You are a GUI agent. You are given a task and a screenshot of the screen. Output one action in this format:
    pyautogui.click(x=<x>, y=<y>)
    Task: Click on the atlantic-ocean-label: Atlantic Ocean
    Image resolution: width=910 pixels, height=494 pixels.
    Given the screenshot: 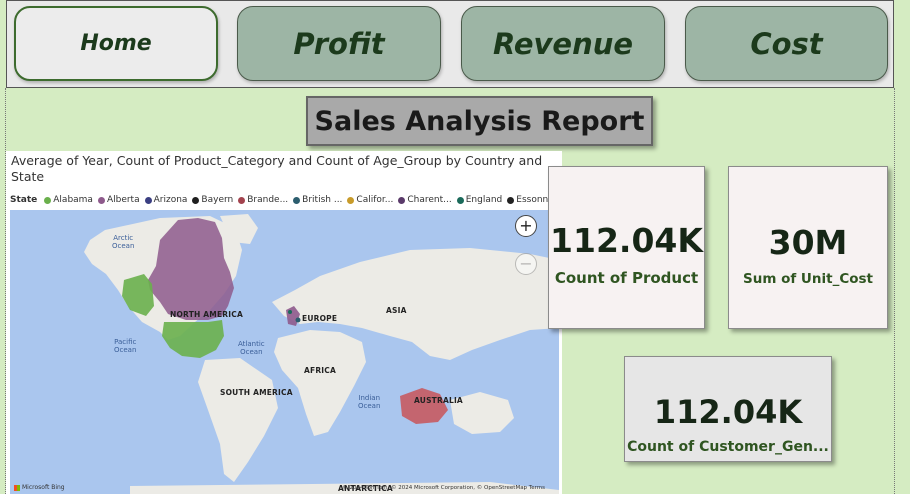 What is the action you would take?
    pyautogui.click(x=251, y=348)
    